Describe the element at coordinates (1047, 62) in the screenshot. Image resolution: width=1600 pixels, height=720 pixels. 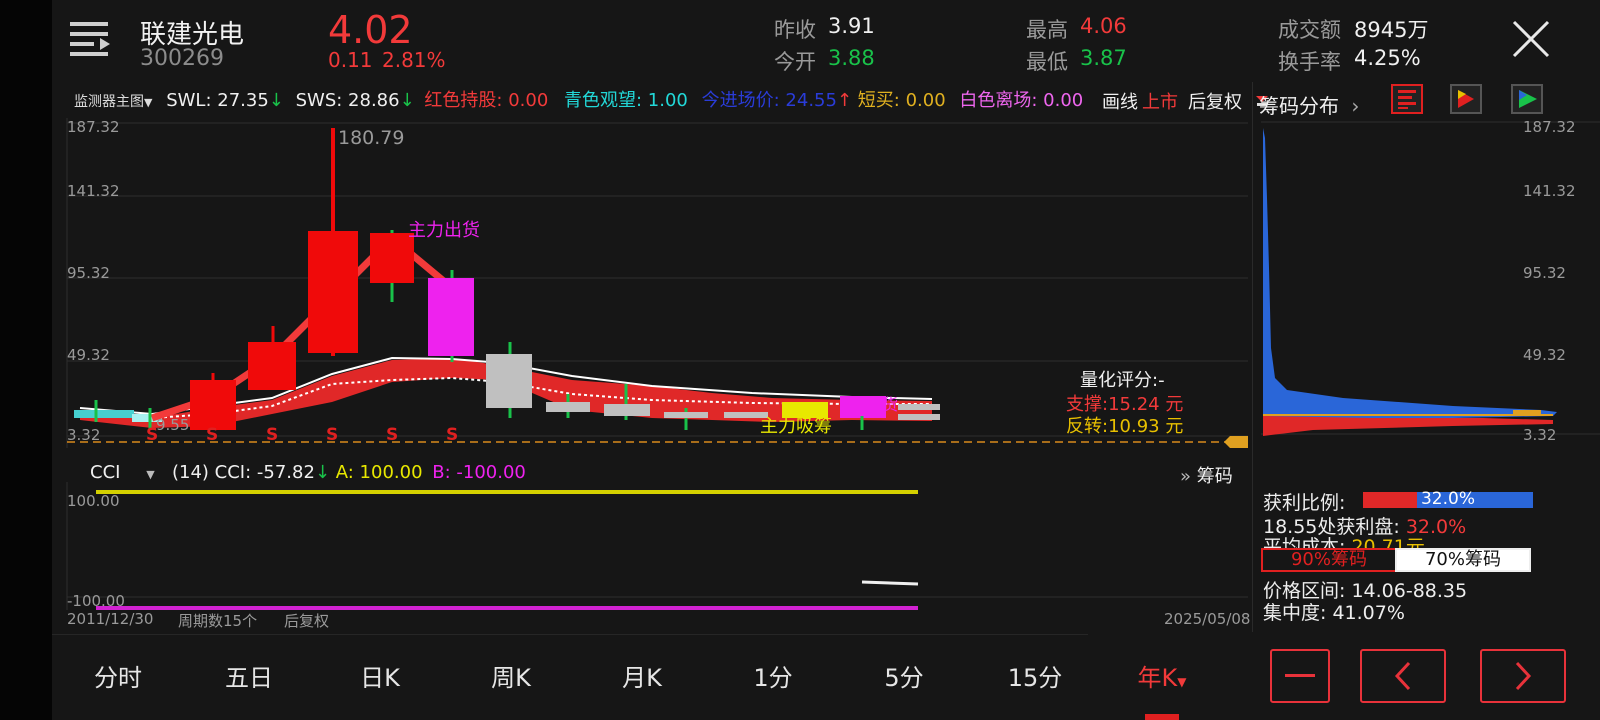
I see `low-label: 最低` at that location.